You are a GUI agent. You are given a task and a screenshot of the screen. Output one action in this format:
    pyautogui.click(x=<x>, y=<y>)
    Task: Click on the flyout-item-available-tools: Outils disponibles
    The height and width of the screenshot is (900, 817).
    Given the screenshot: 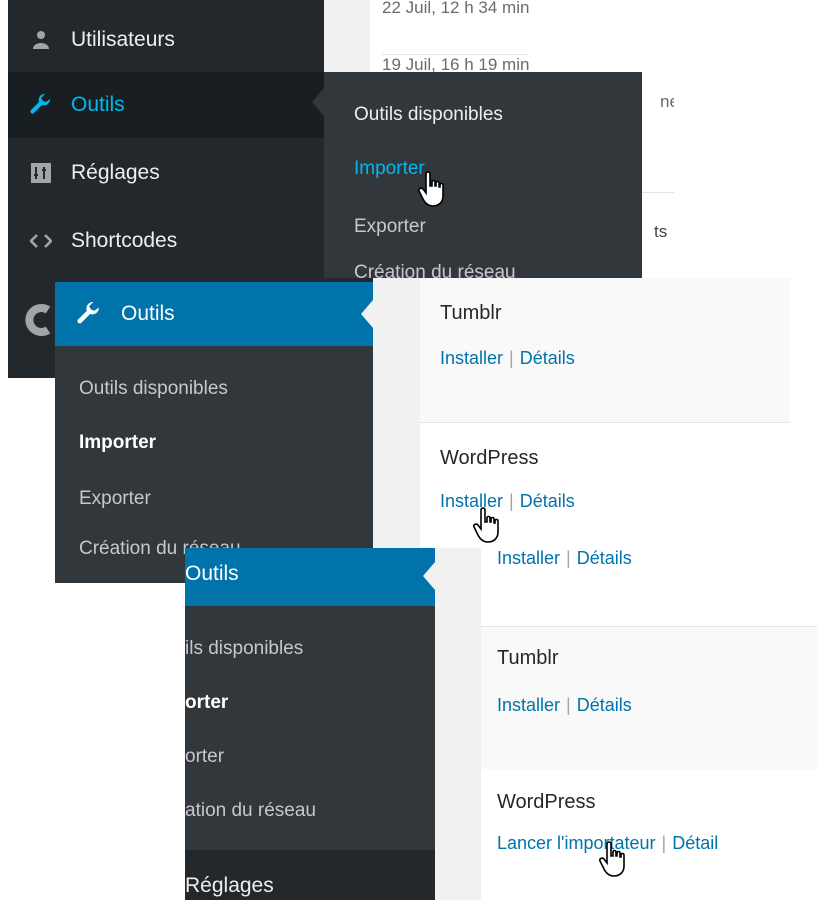 What is the action you would take?
    pyautogui.click(x=428, y=115)
    